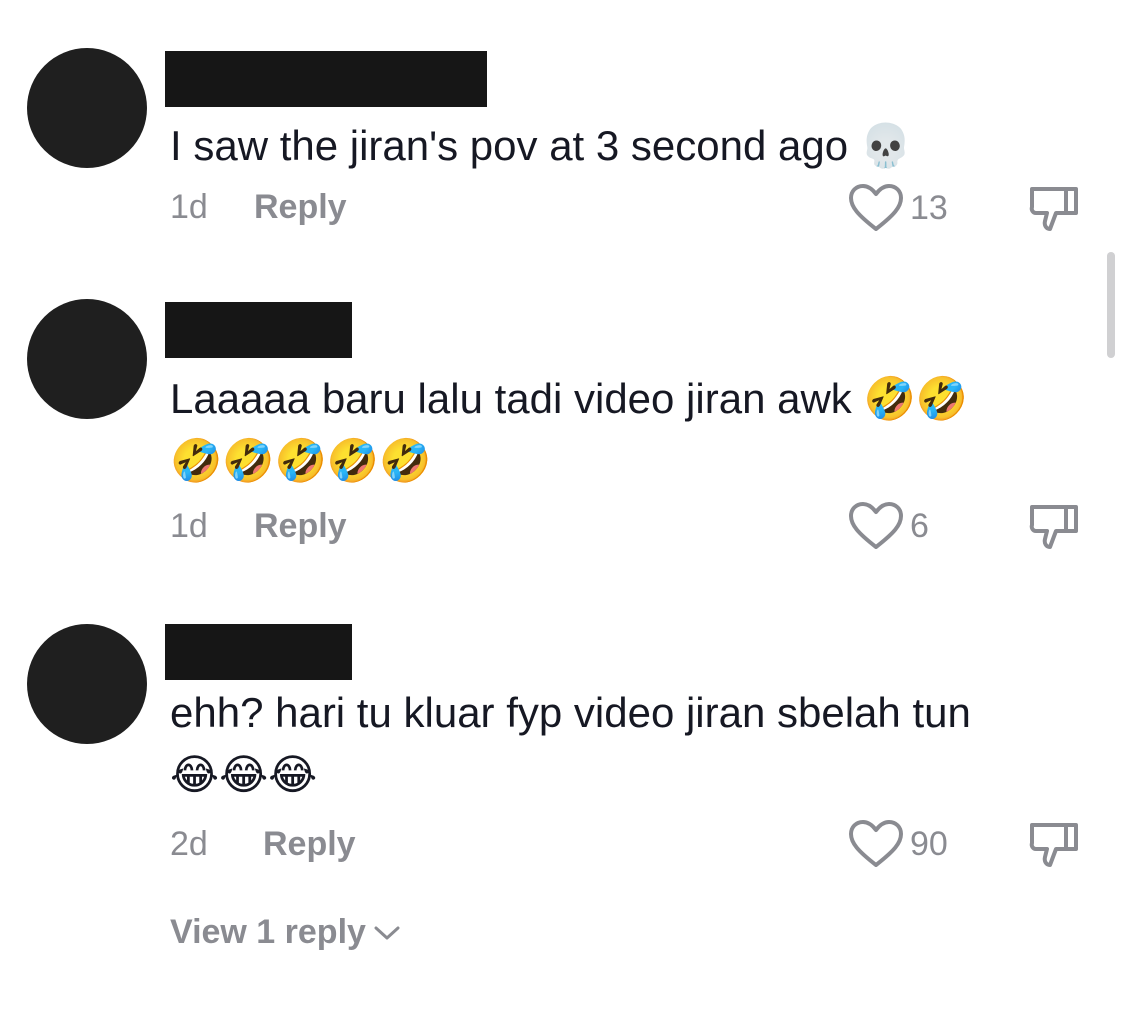 The image size is (1125, 1025). I want to click on chevron-down-icon, so click(387, 932).